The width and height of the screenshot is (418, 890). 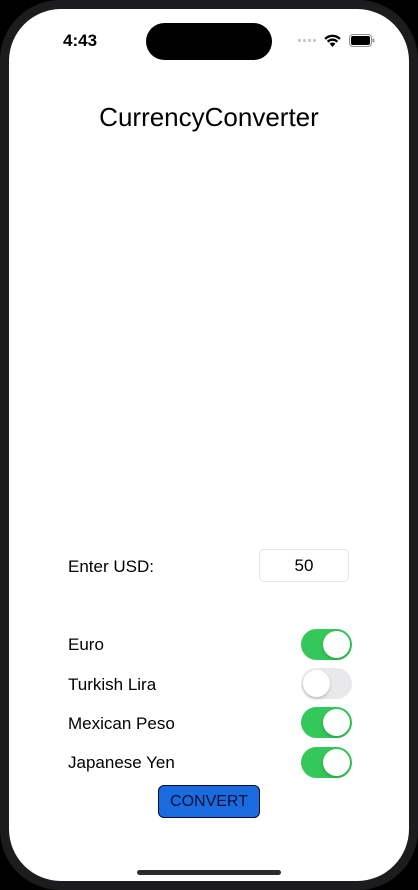 I want to click on usd-amount-input, so click(x=304, y=565).